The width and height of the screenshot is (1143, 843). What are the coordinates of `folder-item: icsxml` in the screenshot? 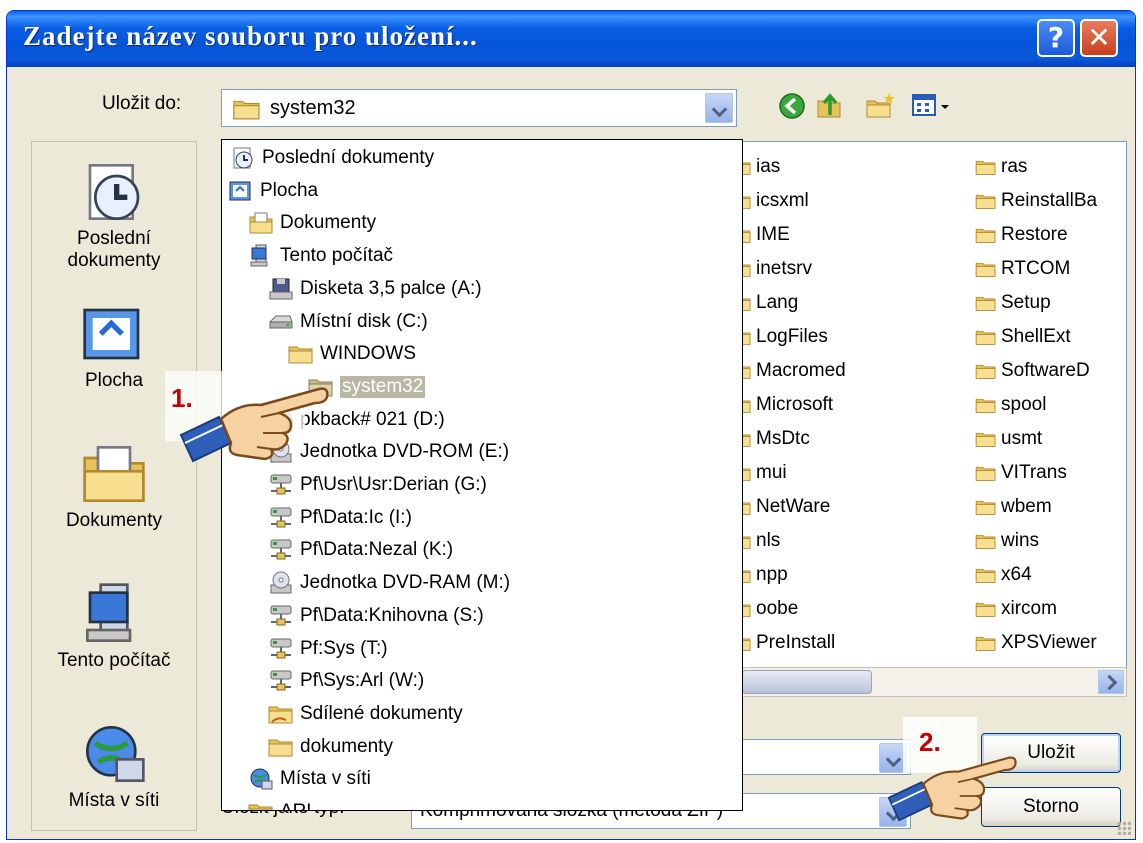 It's located at (844, 201).